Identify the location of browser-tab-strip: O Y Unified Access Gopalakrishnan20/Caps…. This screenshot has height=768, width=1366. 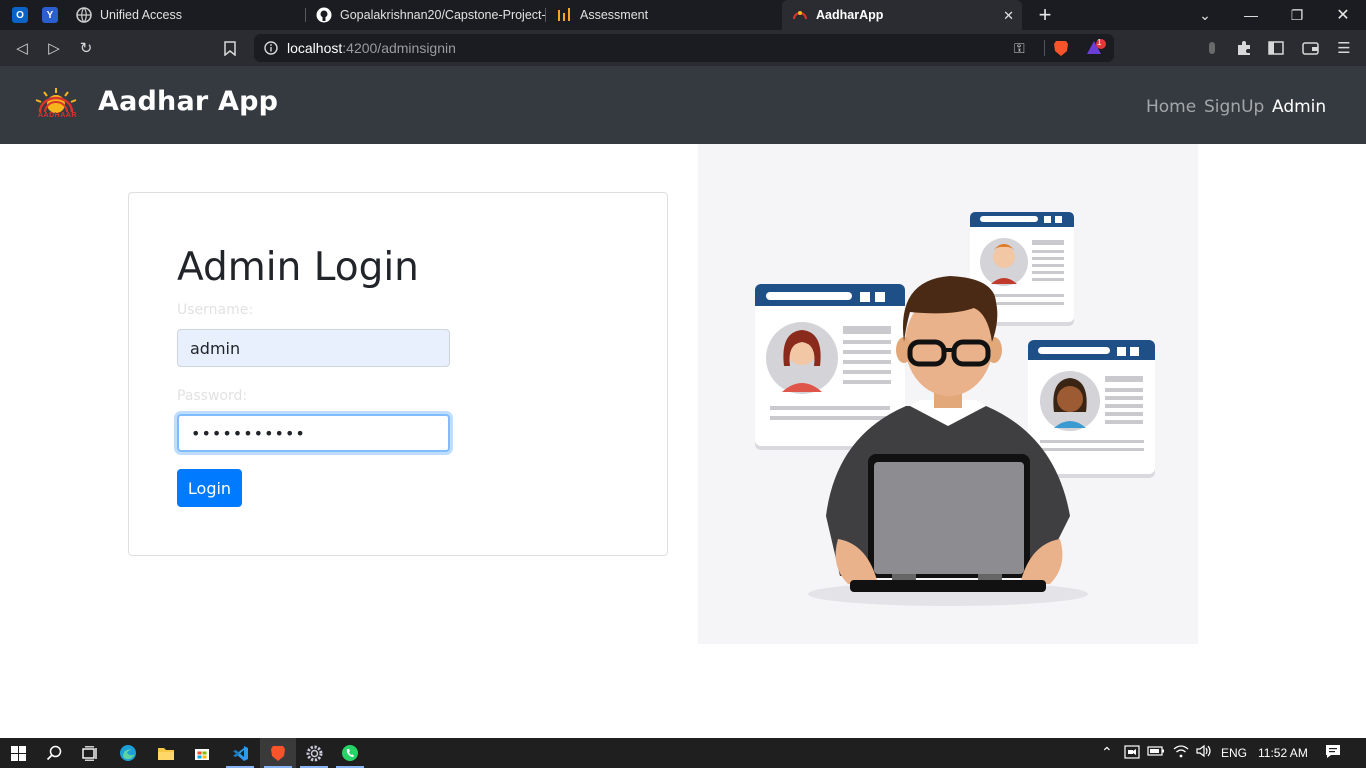
(683, 15).